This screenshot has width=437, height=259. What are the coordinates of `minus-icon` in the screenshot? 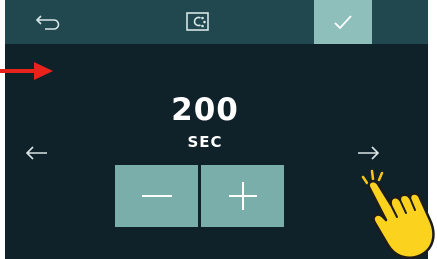 It's located at (156, 196).